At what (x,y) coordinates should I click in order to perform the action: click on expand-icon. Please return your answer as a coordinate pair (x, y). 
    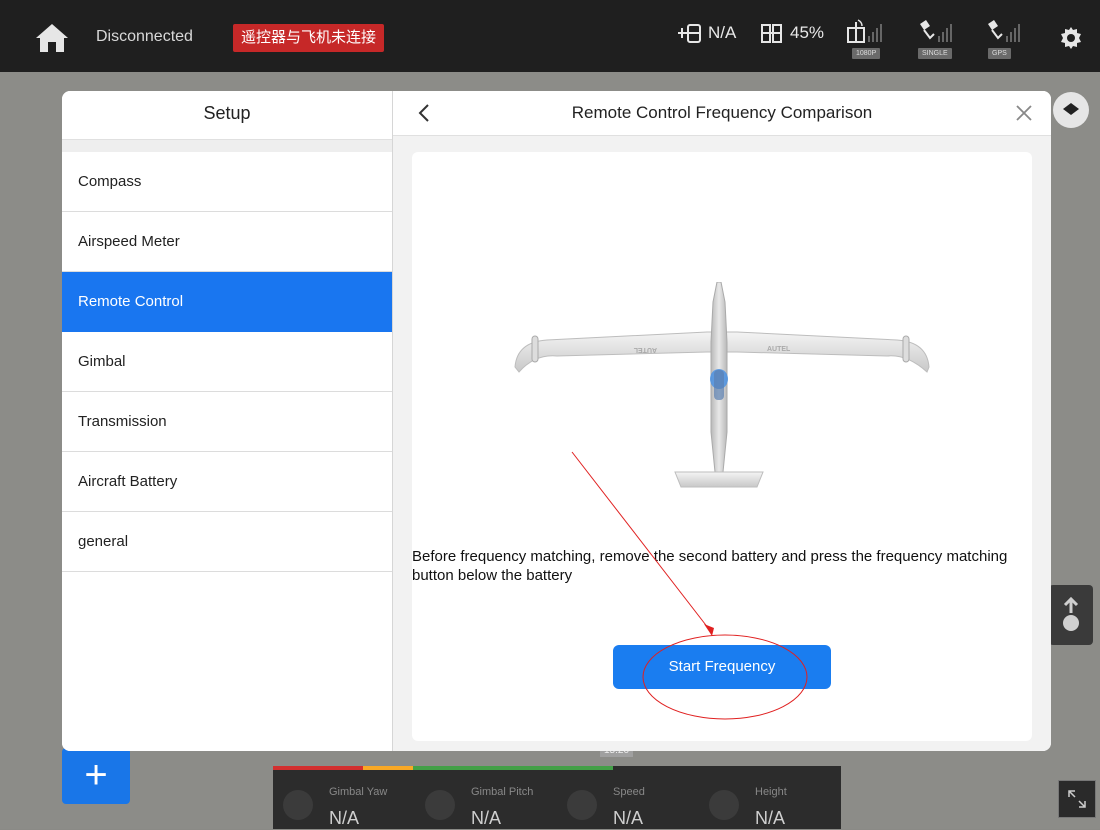
    Looking at the image, I should click on (1077, 799).